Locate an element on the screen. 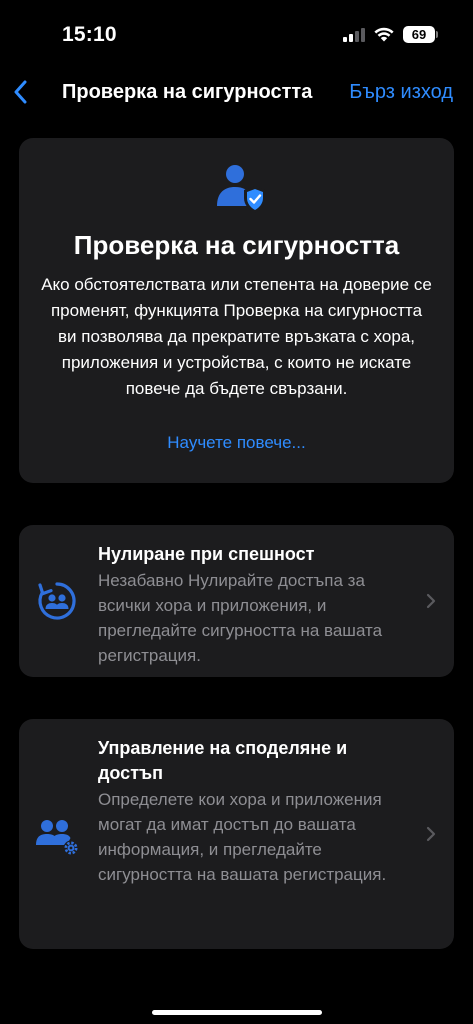 The width and height of the screenshot is (473, 1024). status-bar: 15:10 69 is located at coordinates (236, 30).